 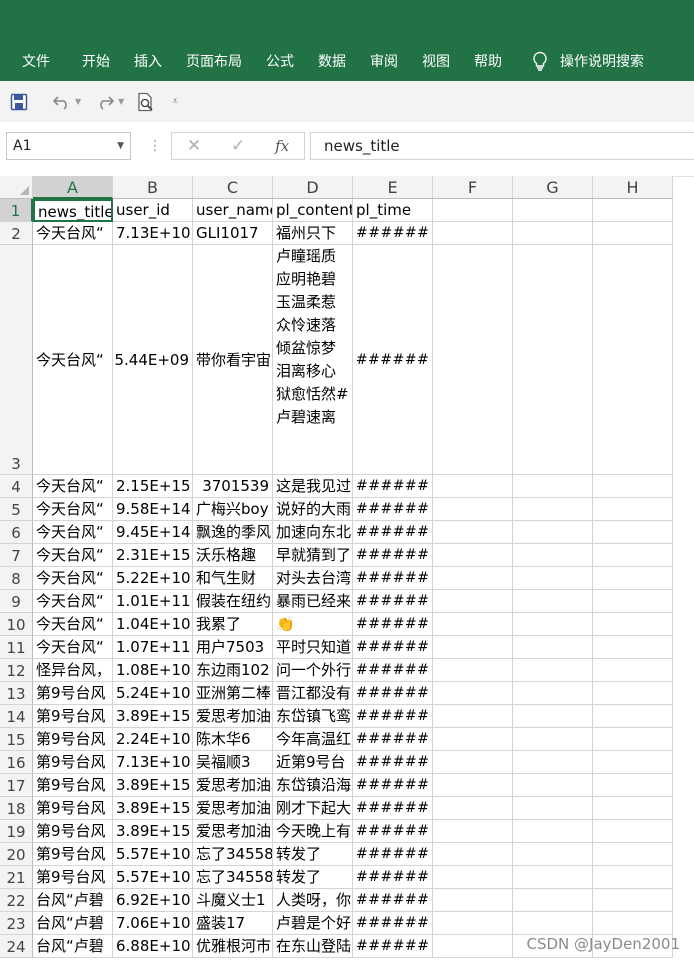 I want to click on column-header-h: H, so click(x=633, y=187).